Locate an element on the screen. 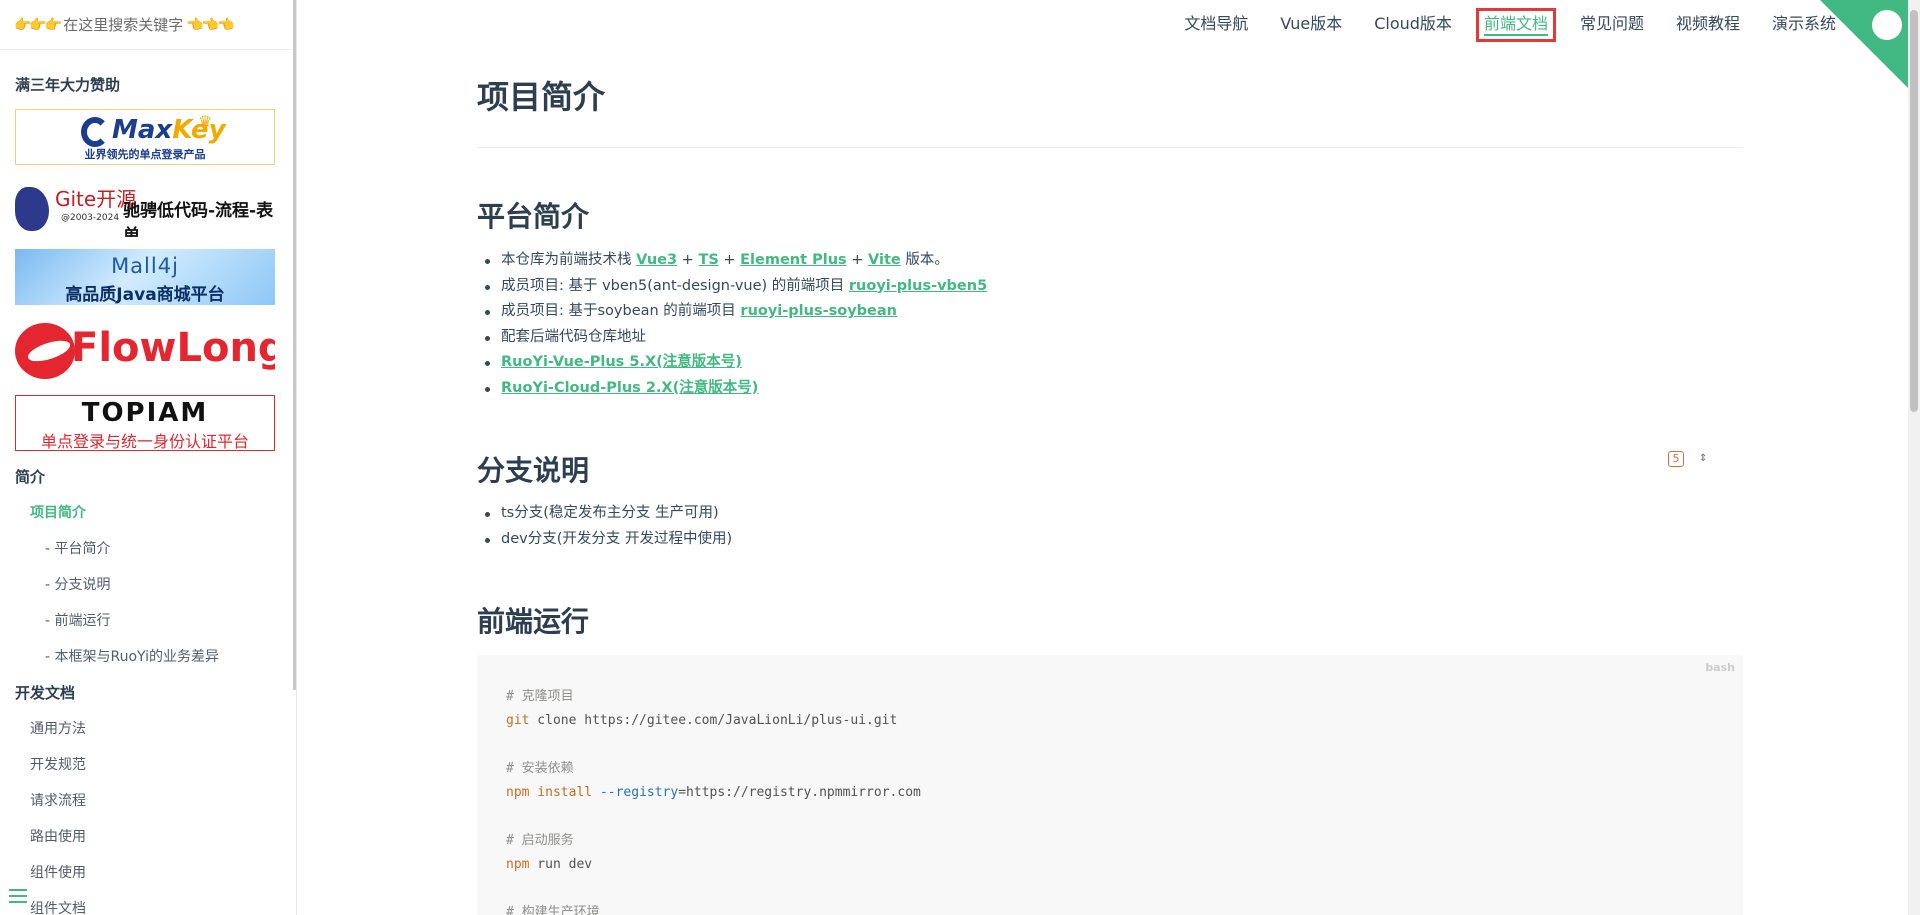  topnav-frontend-docs: 前端文档 is located at coordinates (1515, 25).